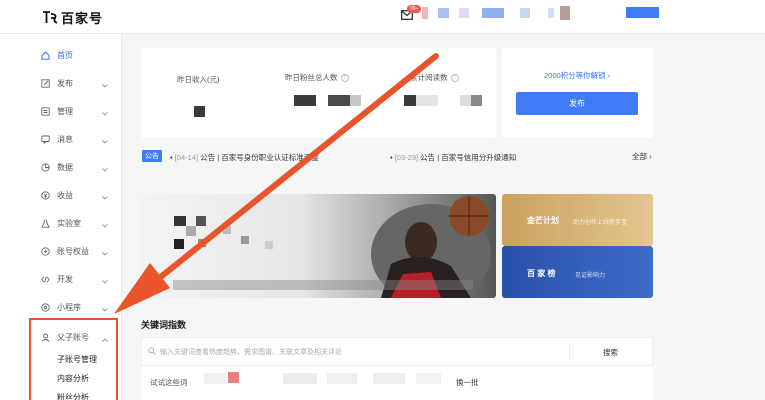  I want to click on banner-golden-sub: 助力创作上线新手宝, so click(600, 223).